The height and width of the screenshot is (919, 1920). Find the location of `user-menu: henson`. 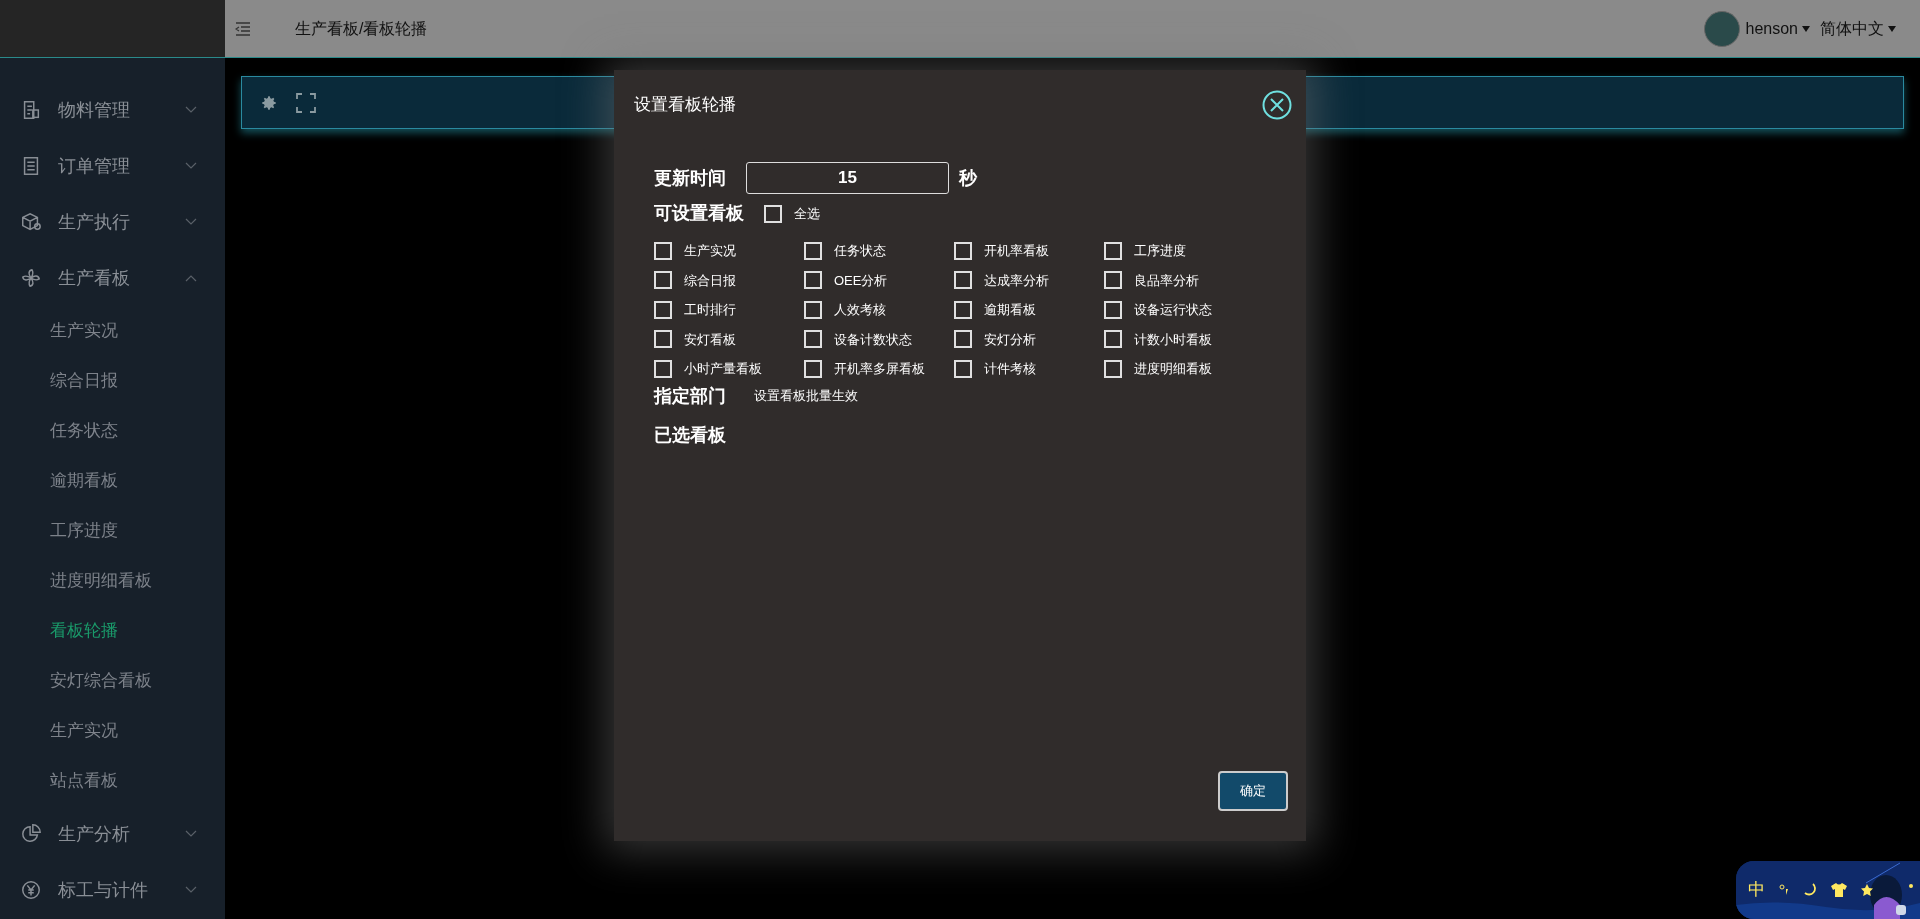

user-menu: henson is located at coordinates (1777, 28).